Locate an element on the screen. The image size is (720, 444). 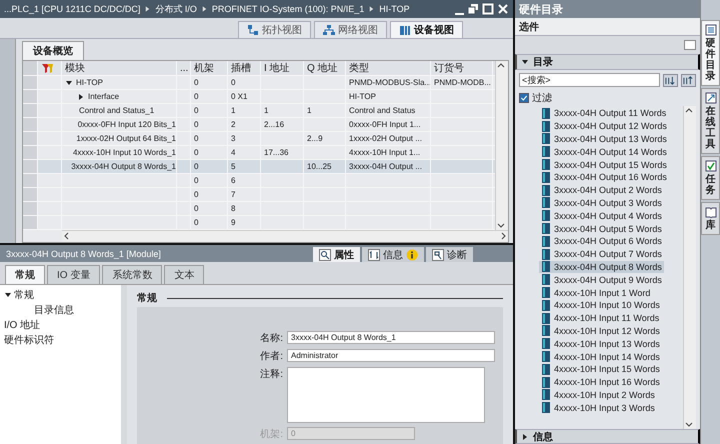
expanded-triangle-icon is located at coordinates (8, 295).